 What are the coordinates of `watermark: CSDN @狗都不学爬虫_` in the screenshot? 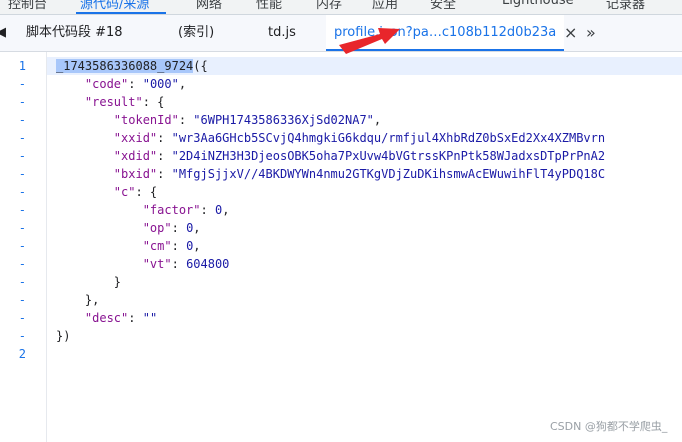 It's located at (609, 426).